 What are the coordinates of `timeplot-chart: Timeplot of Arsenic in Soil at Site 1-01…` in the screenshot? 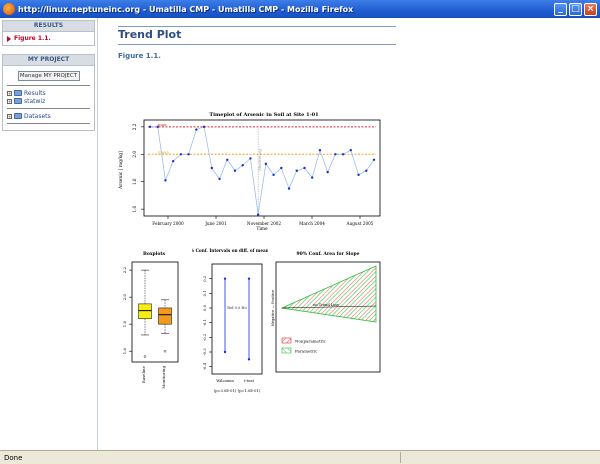 It's located at (249, 172).